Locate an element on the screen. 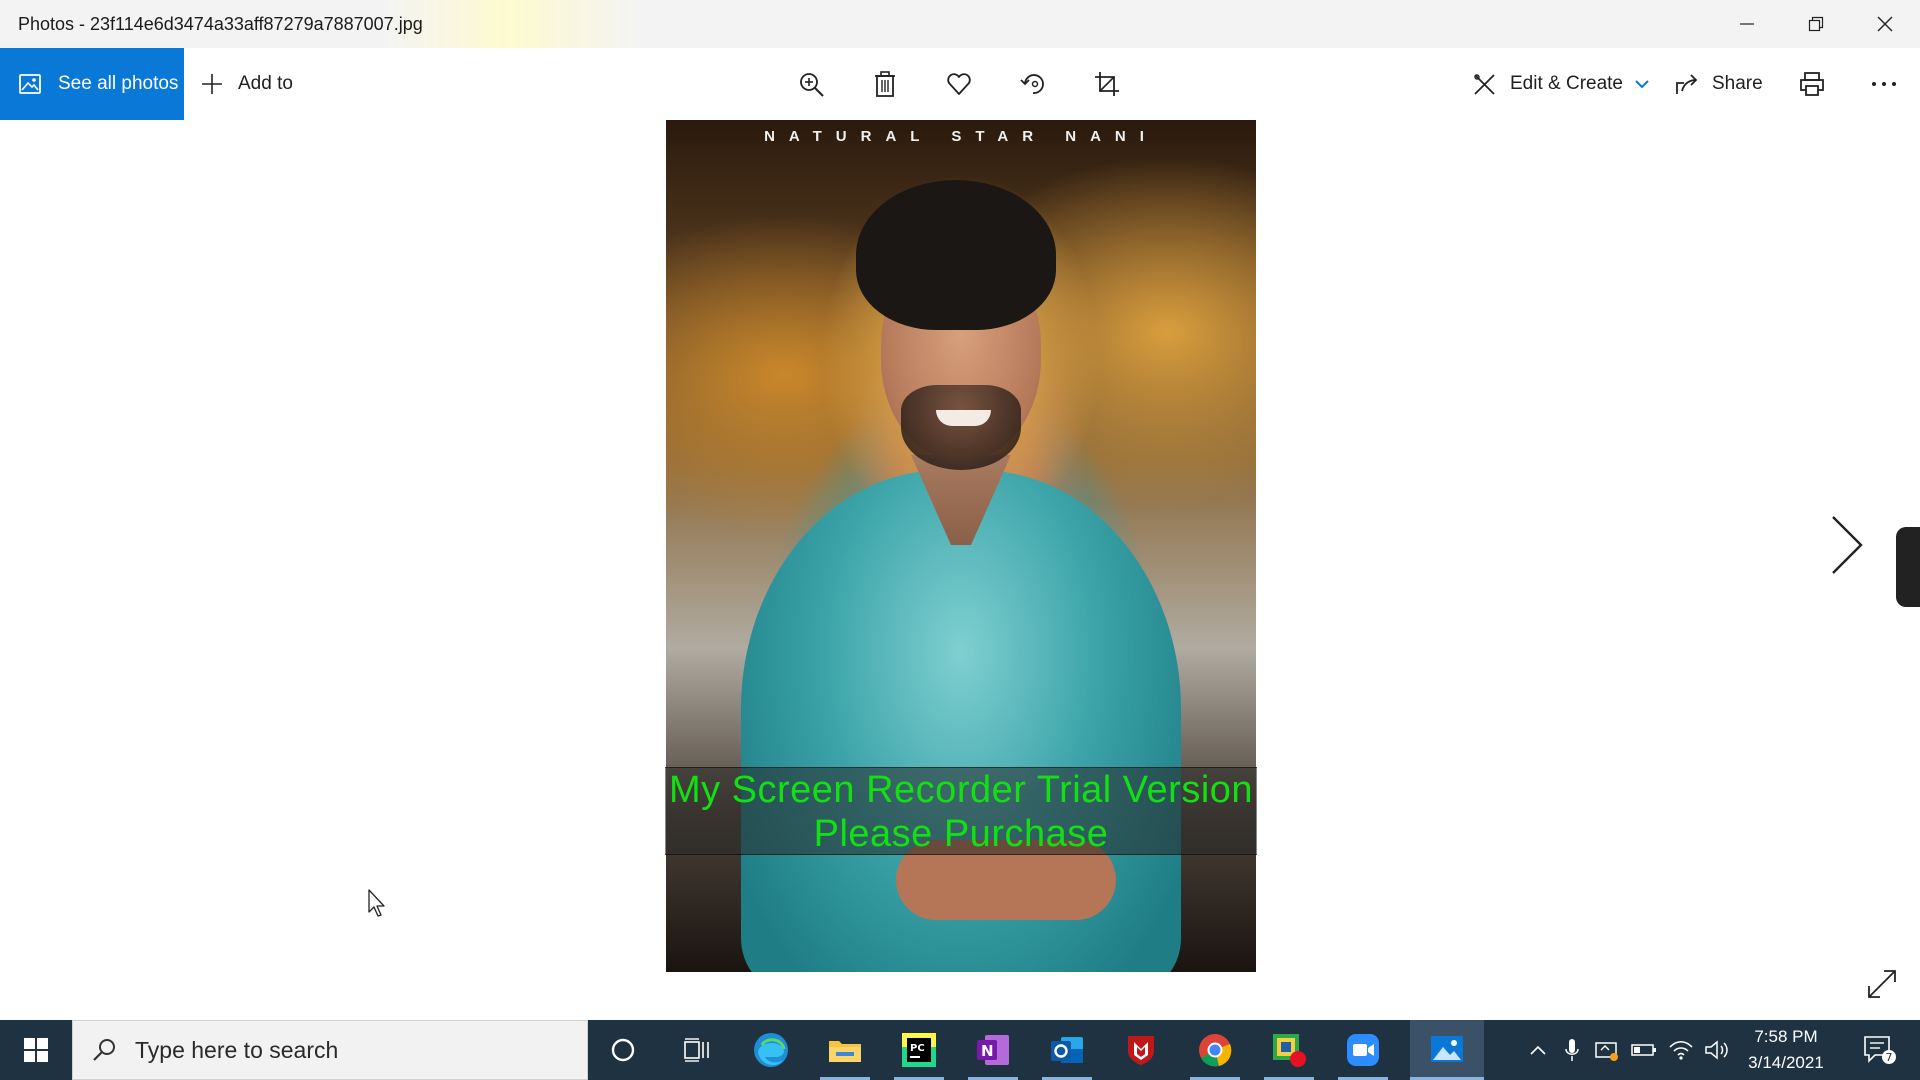  notification-count: 7 is located at coordinates (1889, 1057).